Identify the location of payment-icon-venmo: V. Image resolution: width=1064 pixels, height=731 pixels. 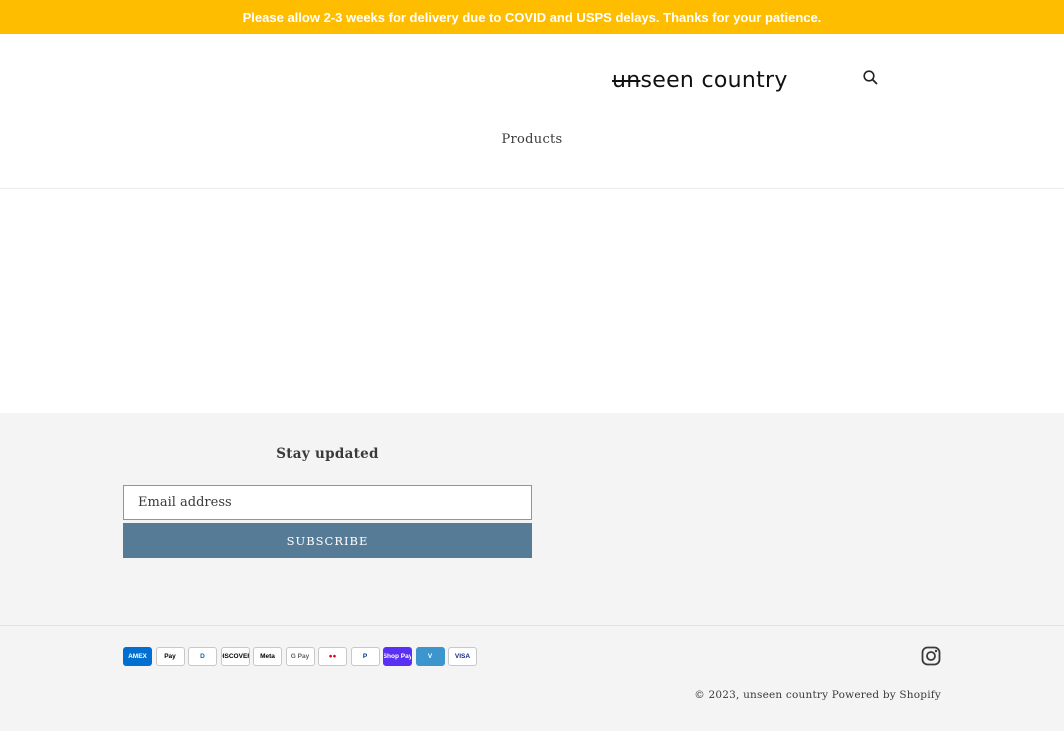
(430, 656).